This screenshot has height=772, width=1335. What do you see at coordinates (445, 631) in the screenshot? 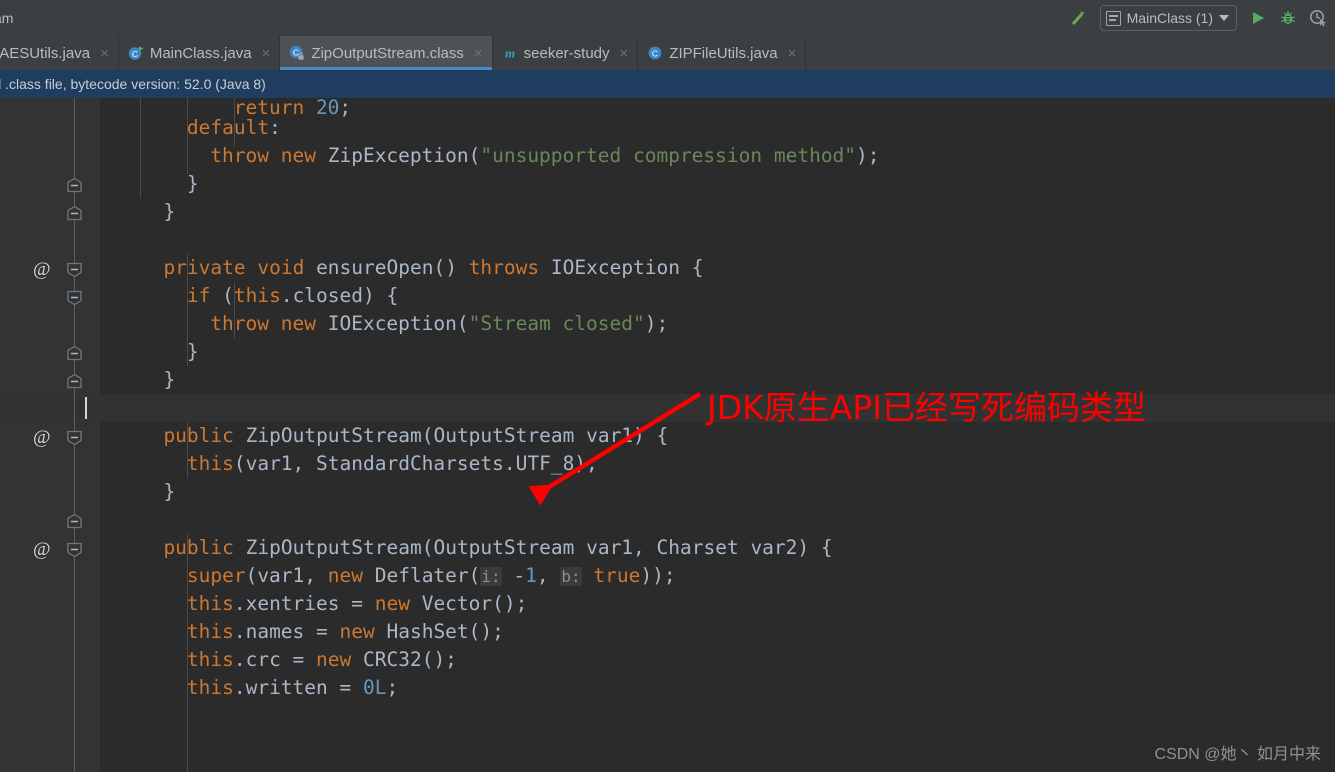
I see `code-token: HashSet();` at bounding box center [445, 631].